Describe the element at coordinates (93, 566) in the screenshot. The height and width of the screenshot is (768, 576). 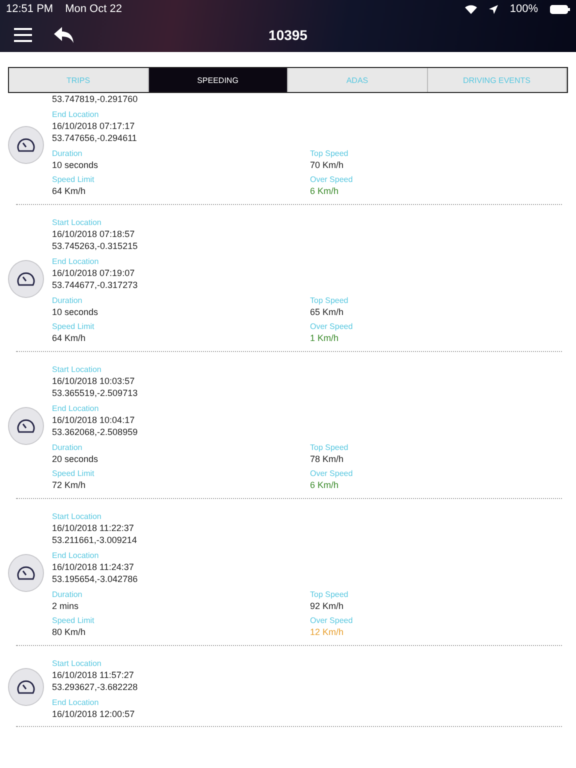
I see `field-value: 16/10/2018 11:24:37` at that location.